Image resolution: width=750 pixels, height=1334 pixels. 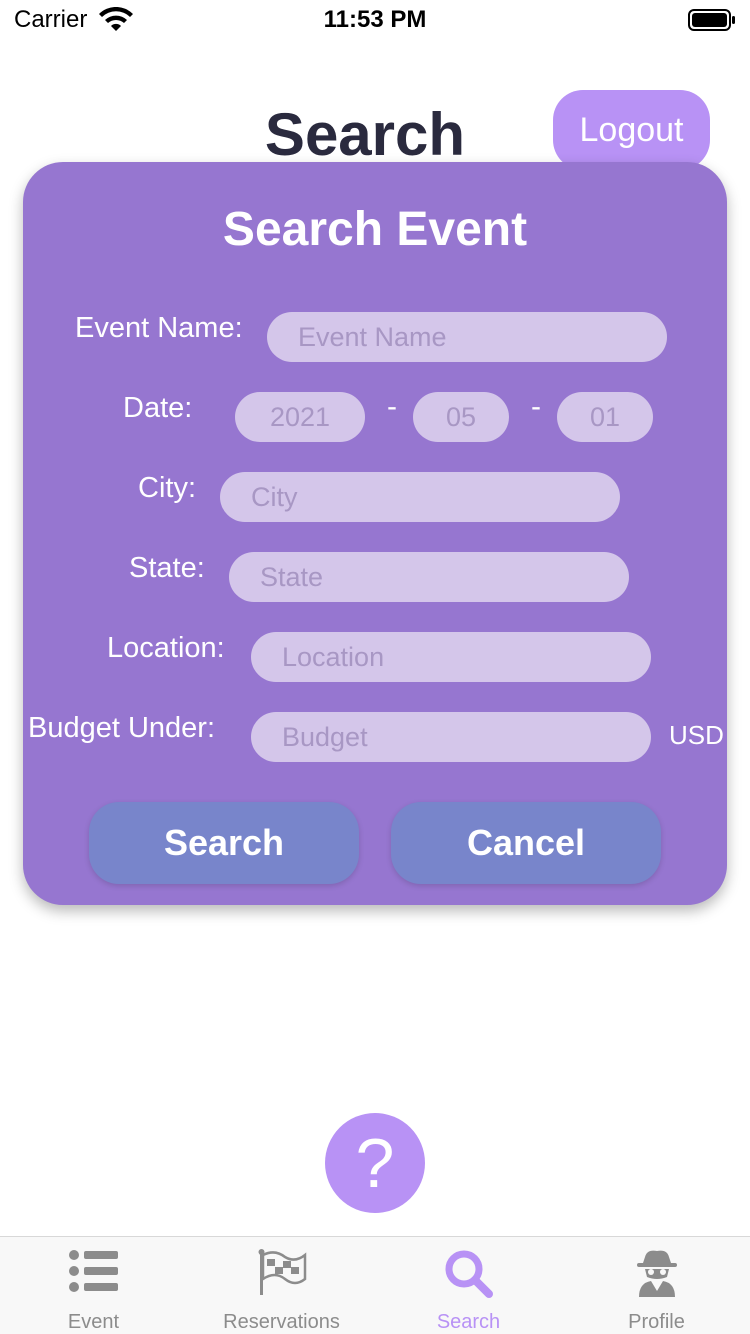 What do you see at coordinates (467, 337) in the screenshot?
I see `event-name-field: Event Name` at bounding box center [467, 337].